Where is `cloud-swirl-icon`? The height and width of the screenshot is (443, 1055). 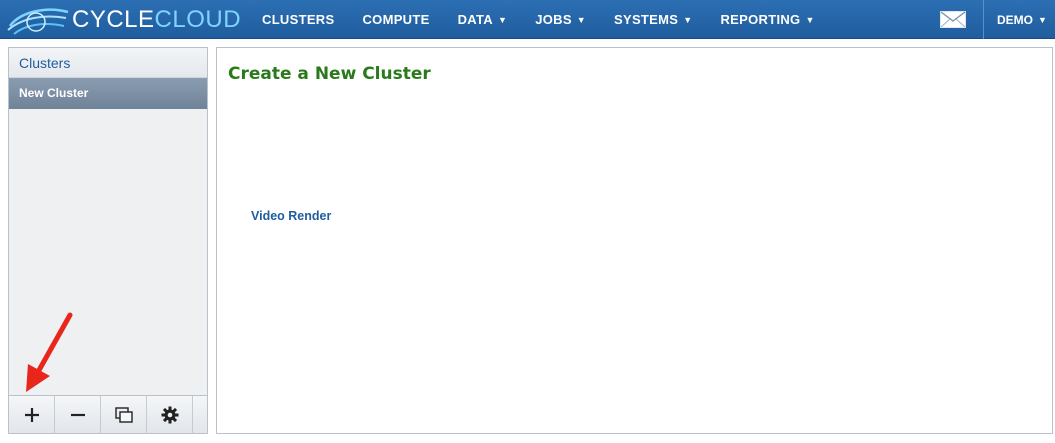 cloud-swirl-icon is located at coordinates (38, 21).